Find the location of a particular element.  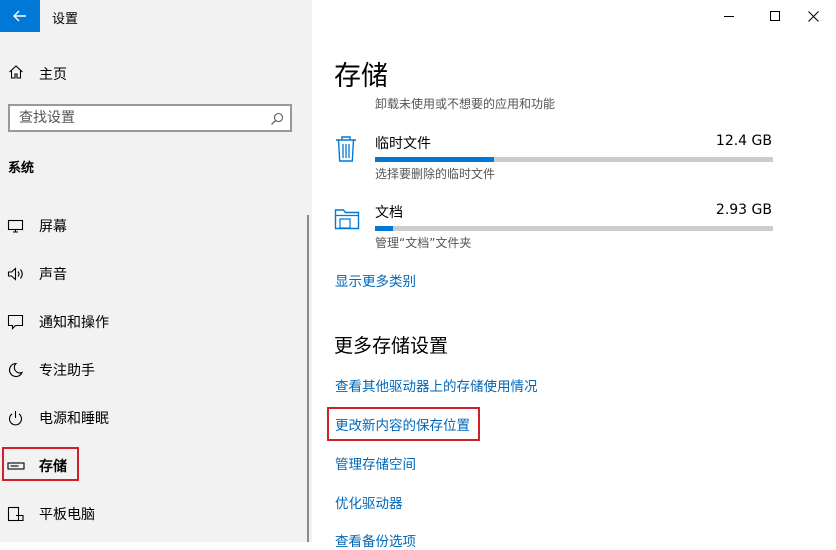

tablet-icon is located at coordinates (16, 514).